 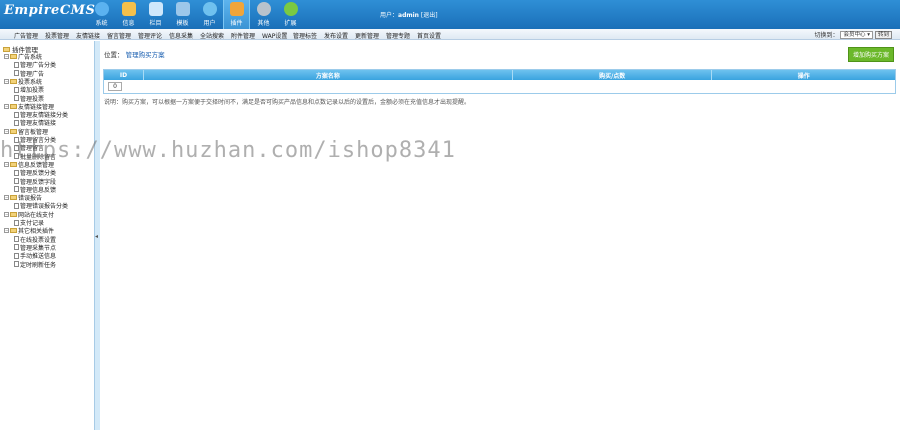 What do you see at coordinates (115, 86) in the screenshot?
I see `row-id: 0` at bounding box center [115, 86].